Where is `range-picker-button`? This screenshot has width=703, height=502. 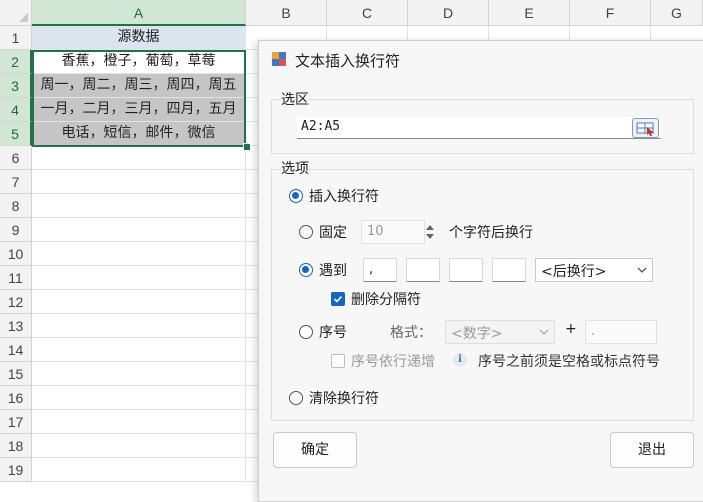 range-picker-button is located at coordinates (645, 128).